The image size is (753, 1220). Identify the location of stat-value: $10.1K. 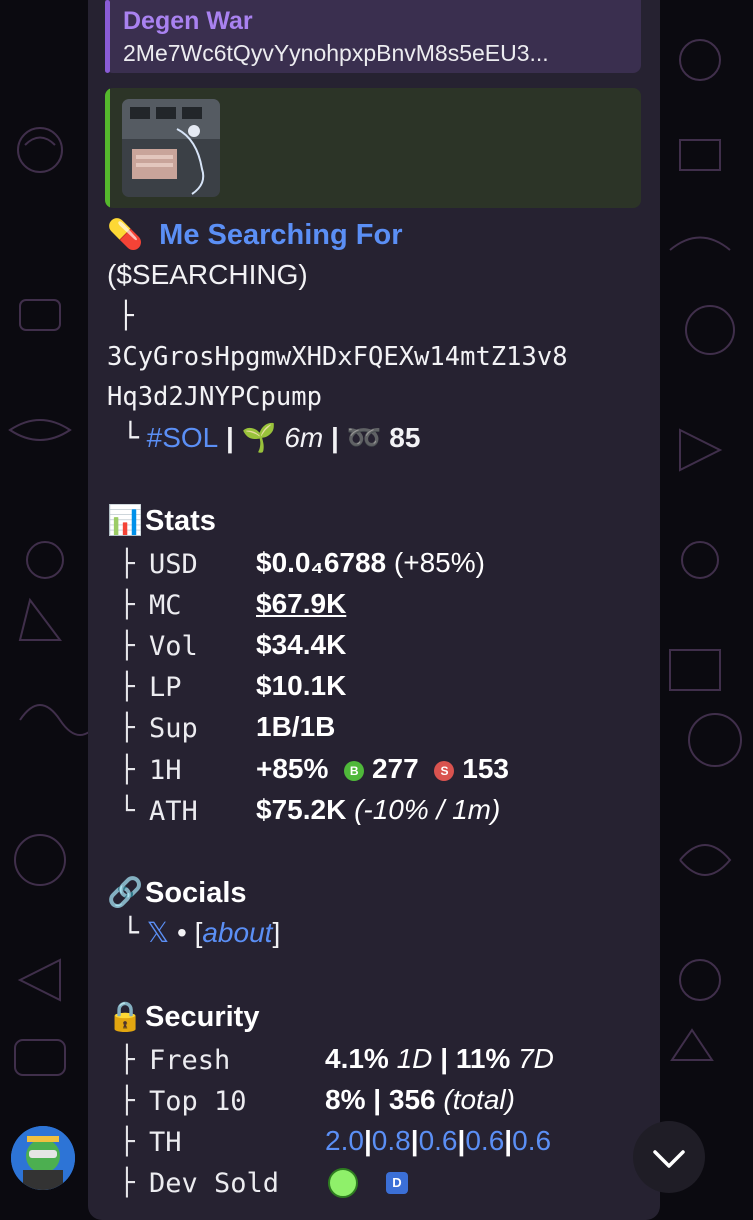
(301, 685).